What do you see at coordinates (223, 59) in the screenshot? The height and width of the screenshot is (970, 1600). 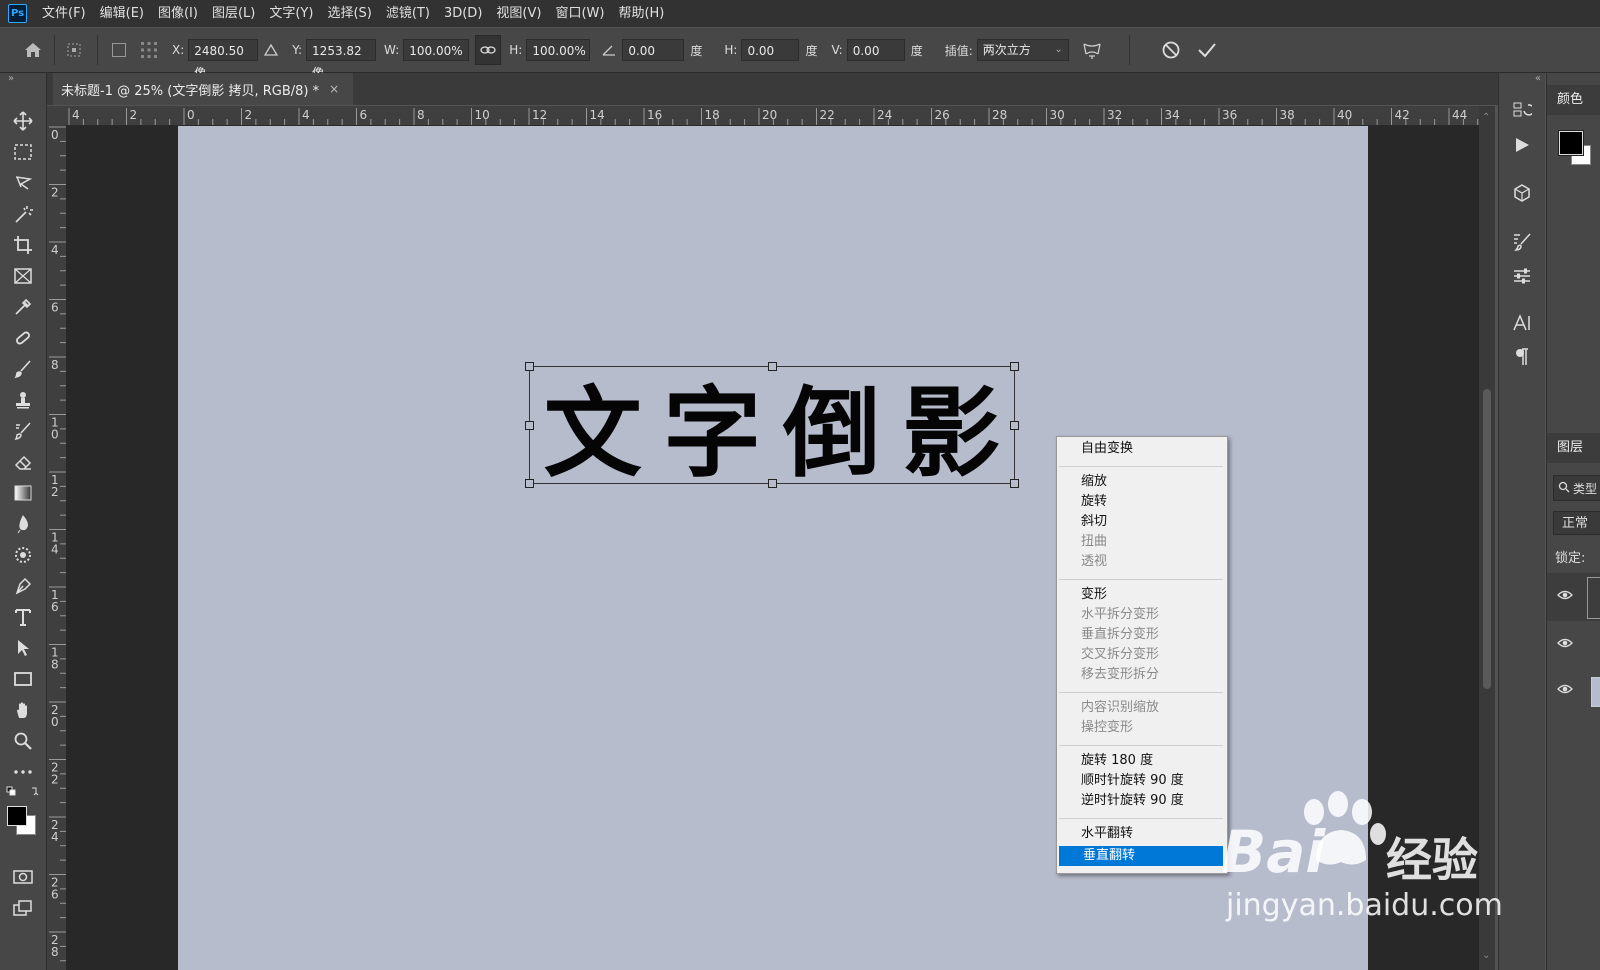 I see `x-position-field: 2480.50 像` at bounding box center [223, 59].